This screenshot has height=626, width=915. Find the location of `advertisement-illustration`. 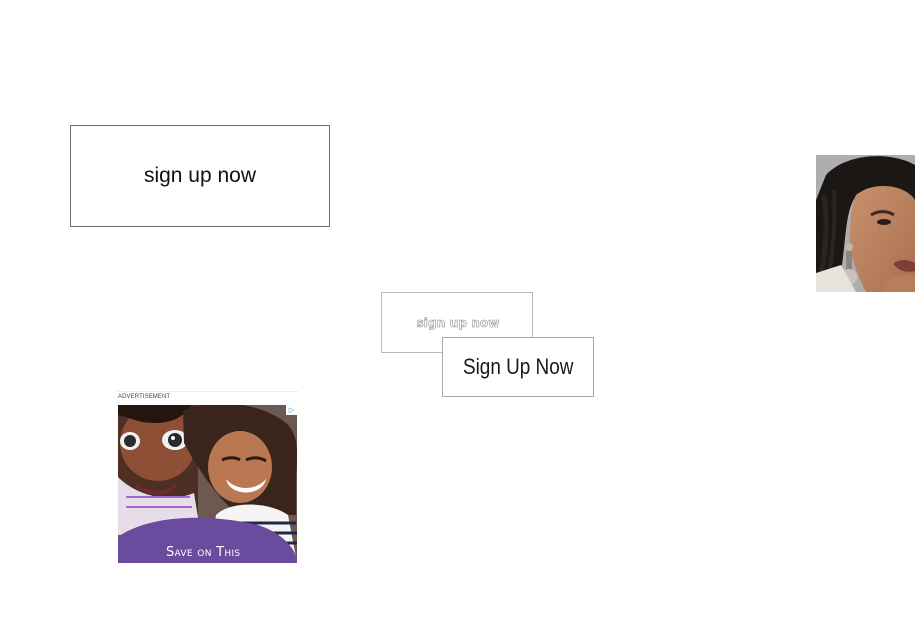

advertisement-illustration is located at coordinates (207, 484).